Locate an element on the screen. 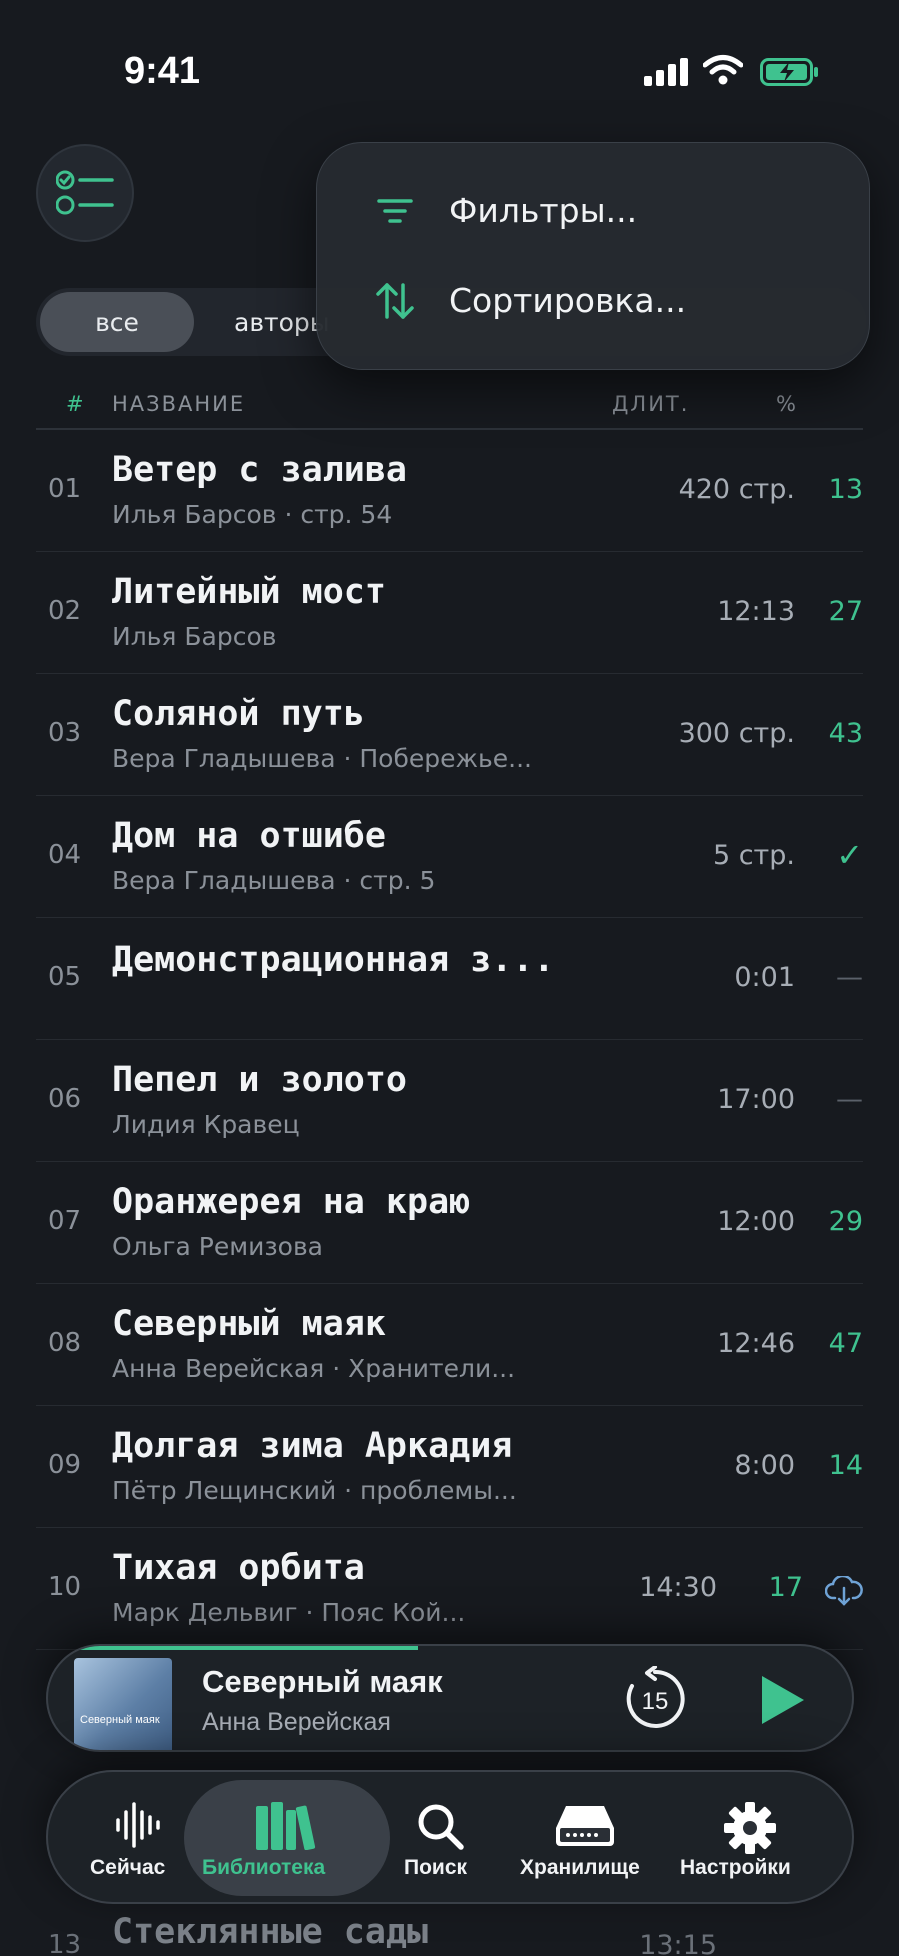 The image size is (899, 1956). row-length: 8:00 is located at coordinates (764, 1465).